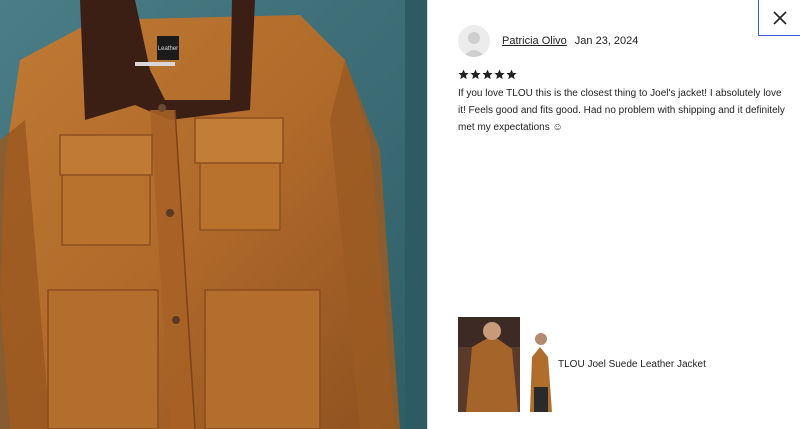  I want to click on reviewed-product-link: TLOU Joel Suede Leather Jacket, so click(582, 364).